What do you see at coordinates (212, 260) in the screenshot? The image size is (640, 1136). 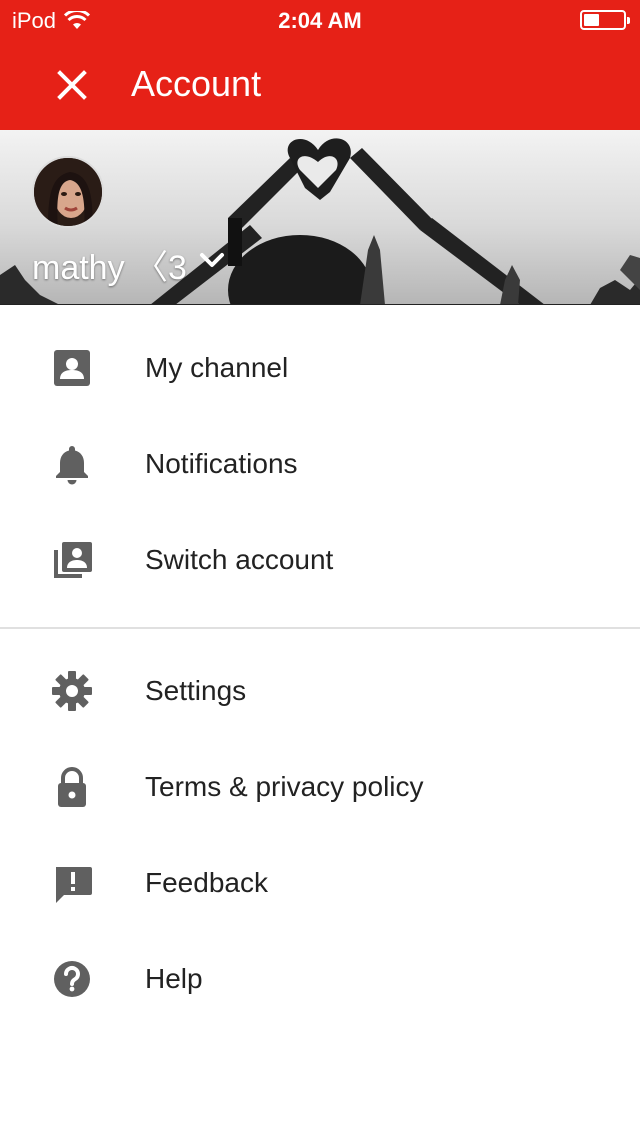 I see `chevron-down-icon` at bounding box center [212, 260].